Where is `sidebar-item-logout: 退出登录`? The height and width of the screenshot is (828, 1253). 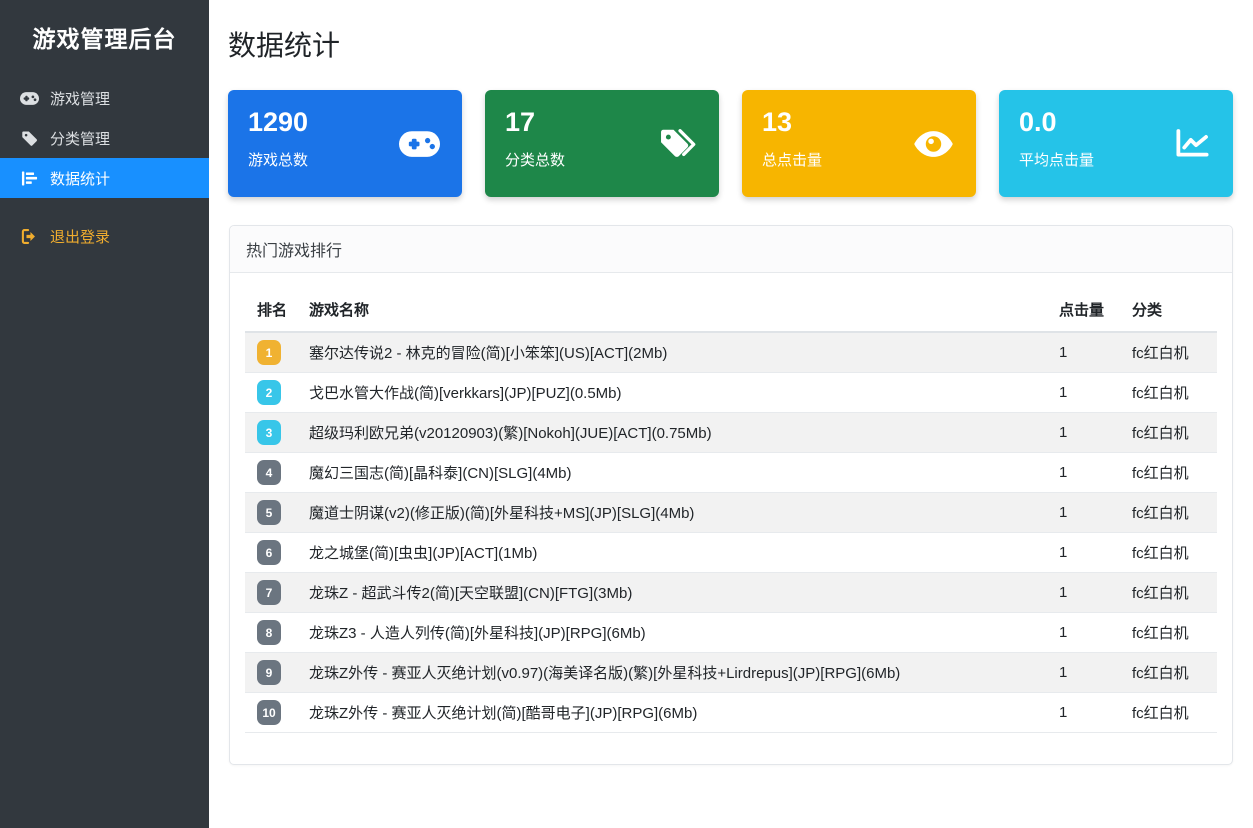
sidebar-item-logout: 退出登录 is located at coordinates (104, 236).